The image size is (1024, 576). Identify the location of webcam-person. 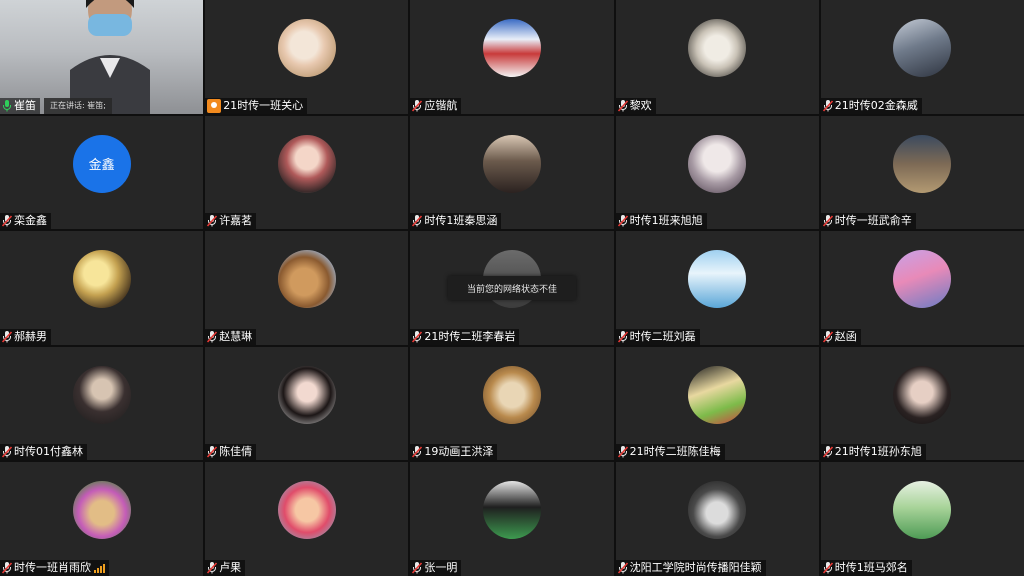
(110, 57).